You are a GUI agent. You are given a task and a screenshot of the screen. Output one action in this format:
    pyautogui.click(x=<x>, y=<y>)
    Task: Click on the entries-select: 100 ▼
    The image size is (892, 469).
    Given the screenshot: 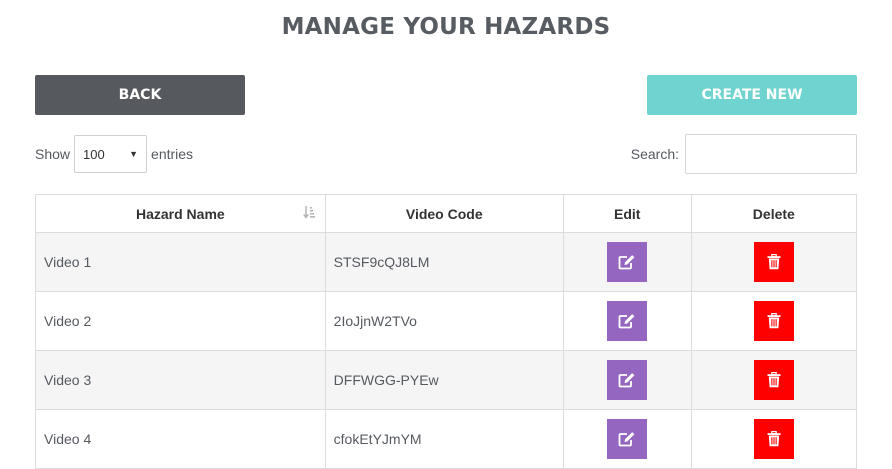 What is the action you would take?
    pyautogui.click(x=111, y=154)
    